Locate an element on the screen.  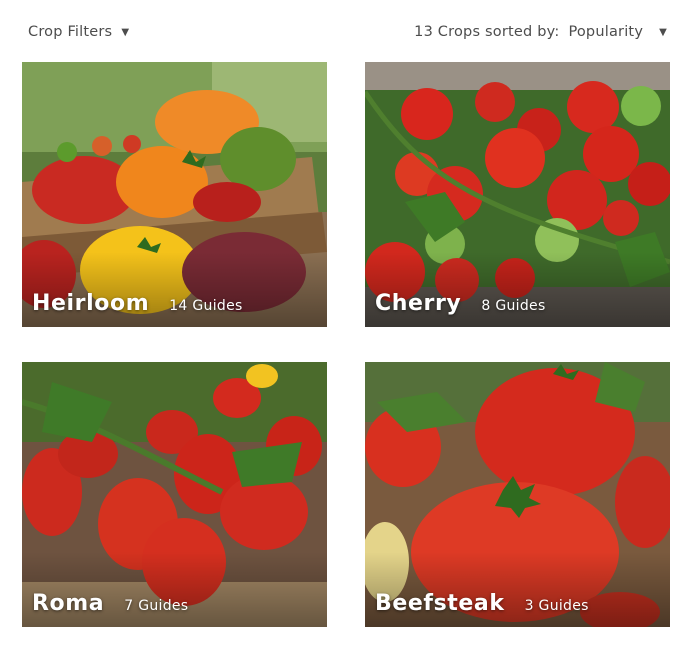
sort-value: Popularity is located at coordinates (606, 32).